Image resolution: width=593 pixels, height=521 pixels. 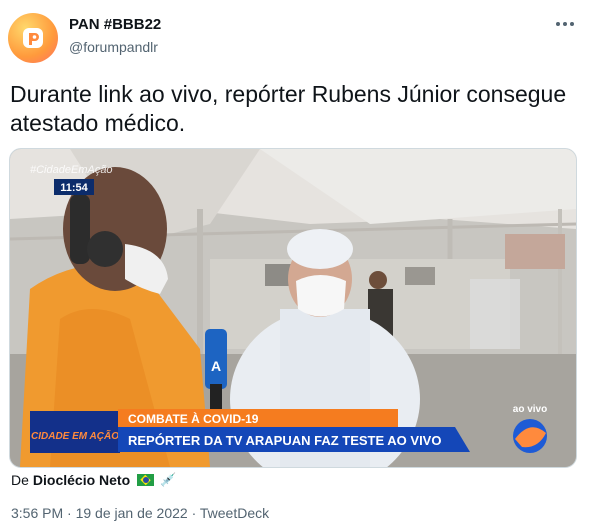 What do you see at coordinates (75, 435) in the screenshot?
I see `show-logo: CIDADE EM AÇÃO` at bounding box center [75, 435].